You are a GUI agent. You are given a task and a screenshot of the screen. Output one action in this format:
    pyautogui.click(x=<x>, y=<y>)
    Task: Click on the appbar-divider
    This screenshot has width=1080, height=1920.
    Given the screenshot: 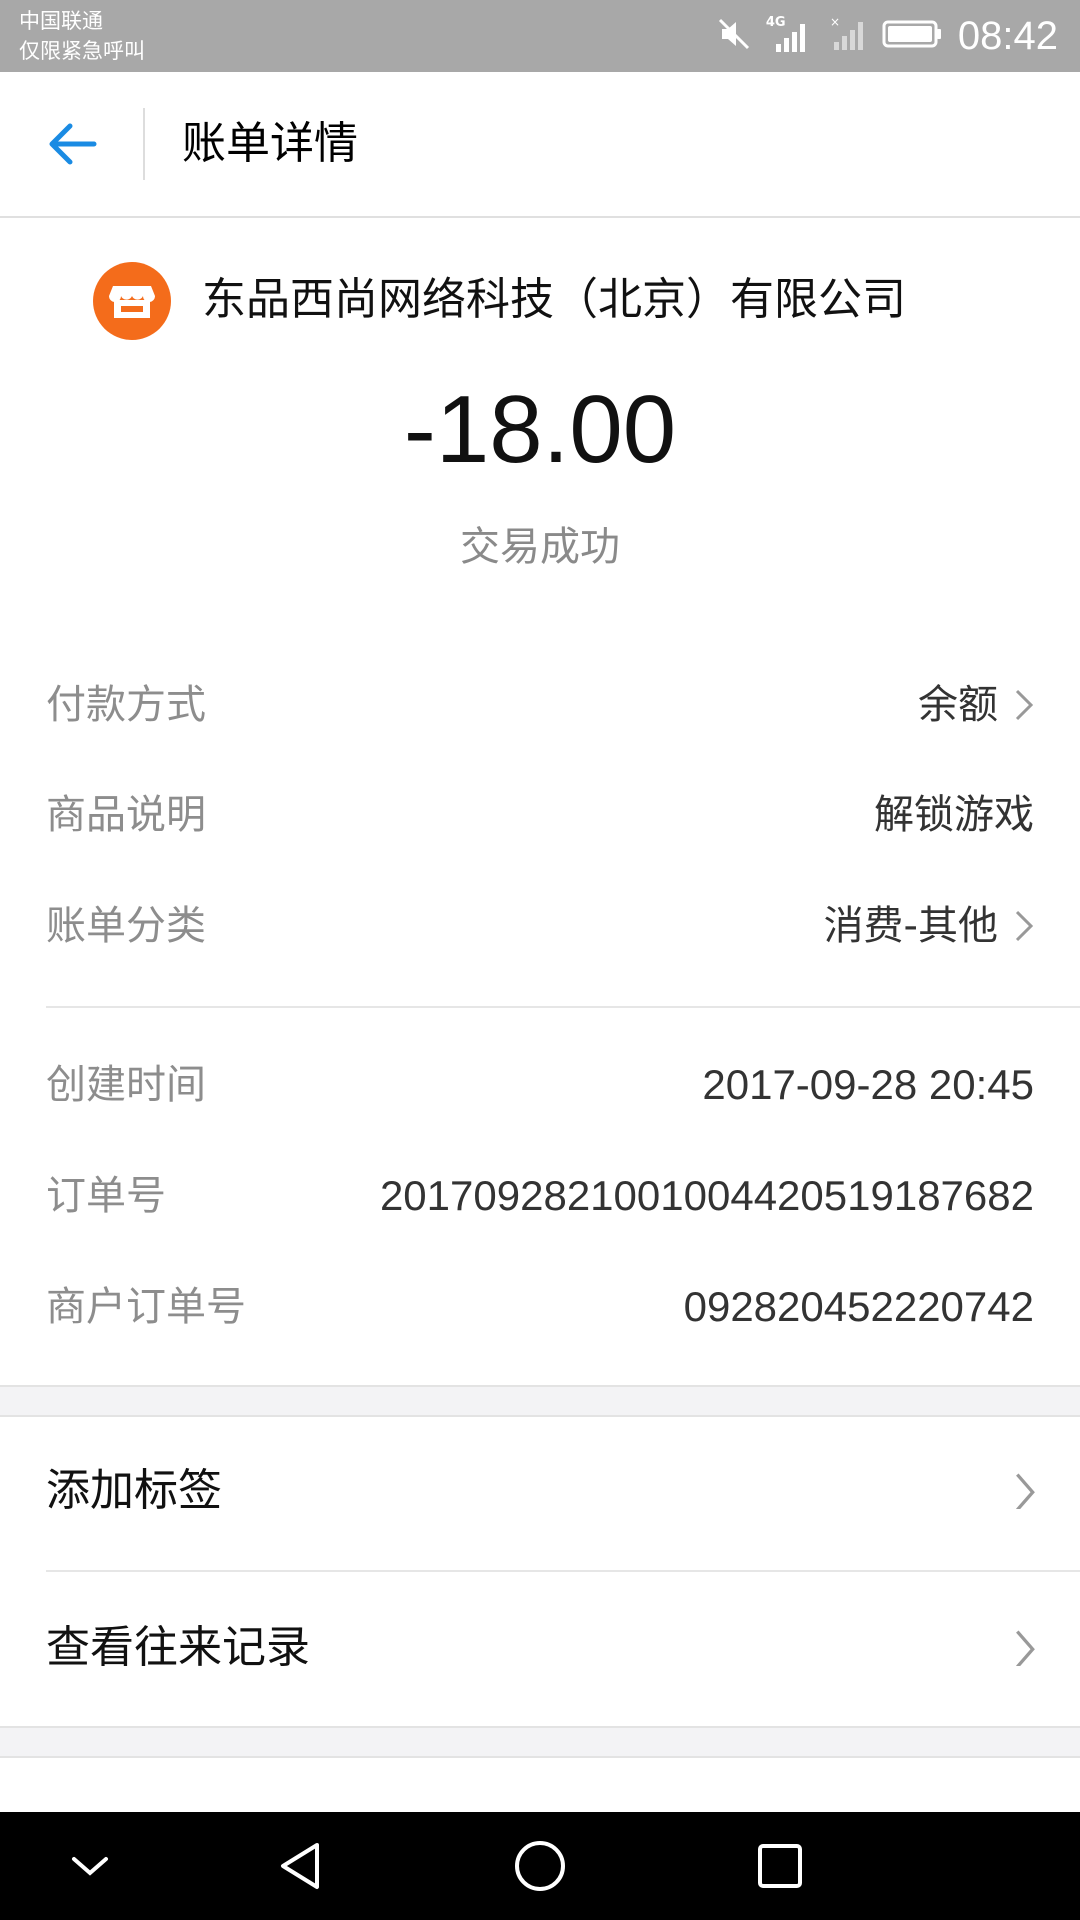 What is the action you would take?
    pyautogui.click(x=144, y=144)
    